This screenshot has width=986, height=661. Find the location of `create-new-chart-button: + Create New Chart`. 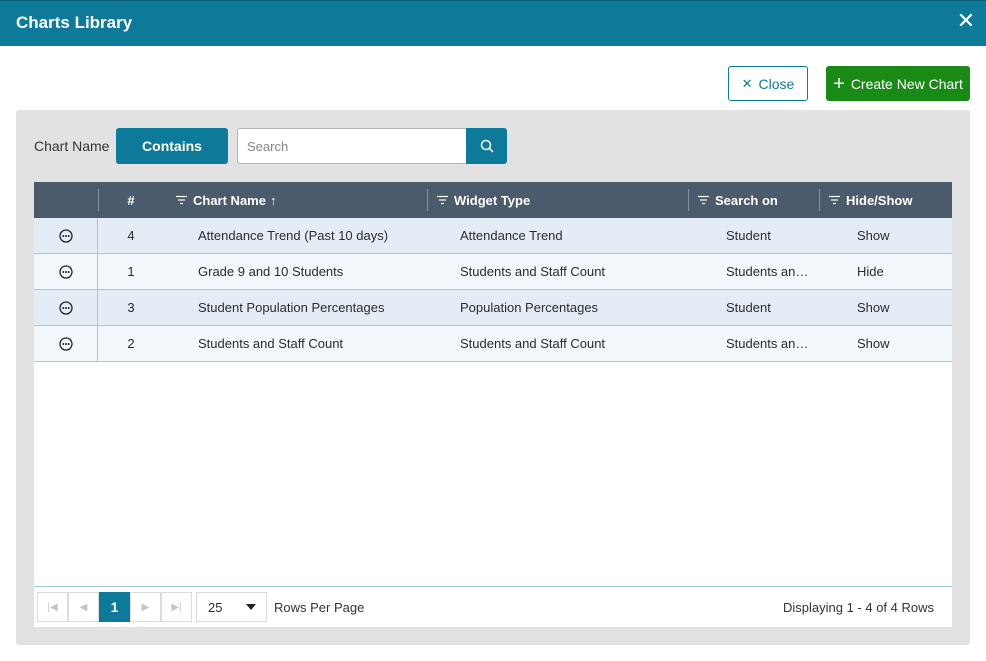

create-new-chart-button: + Create New Chart is located at coordinates (898, 83).